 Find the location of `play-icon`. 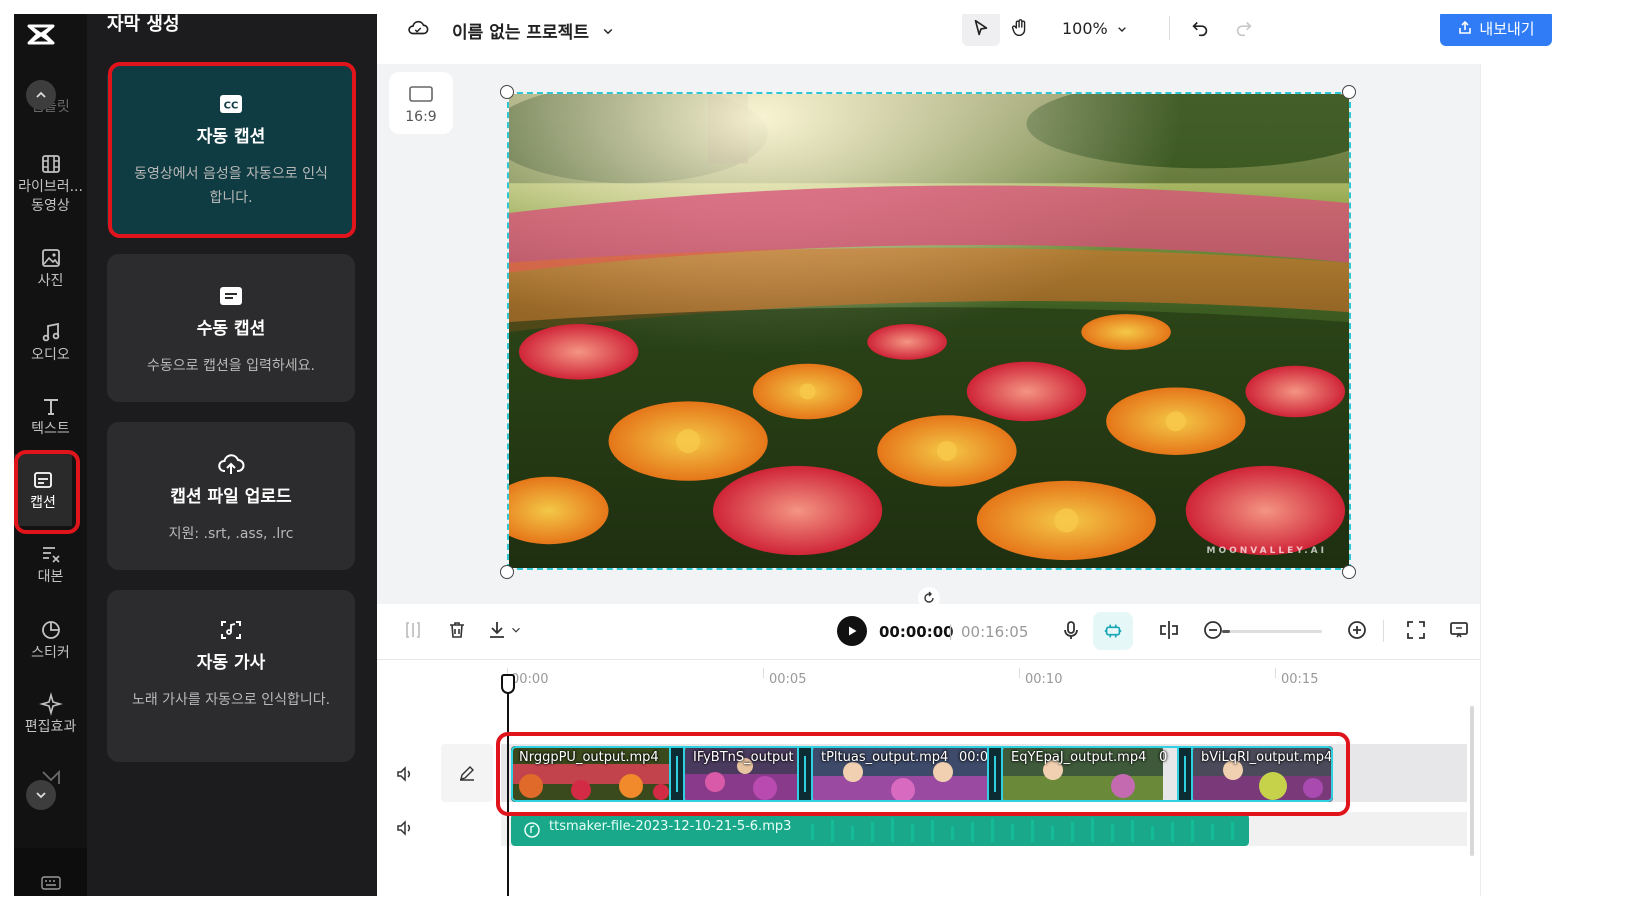

play-icon is located at coordinates (853, 631).